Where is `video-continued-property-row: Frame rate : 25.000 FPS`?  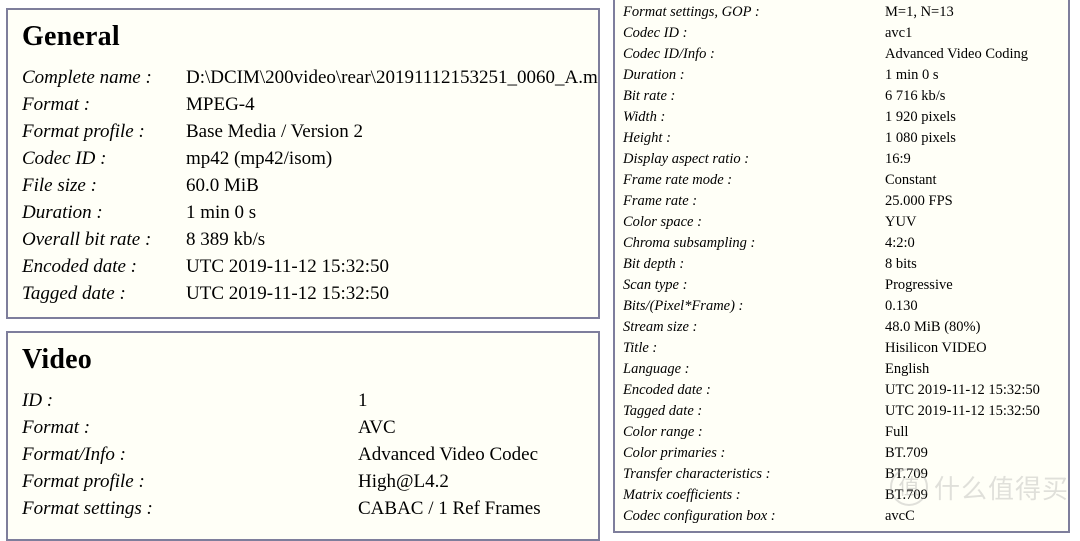
video-continued-property-row: Frame rate : 25.000 FPS is located at coordinates (845, 201).